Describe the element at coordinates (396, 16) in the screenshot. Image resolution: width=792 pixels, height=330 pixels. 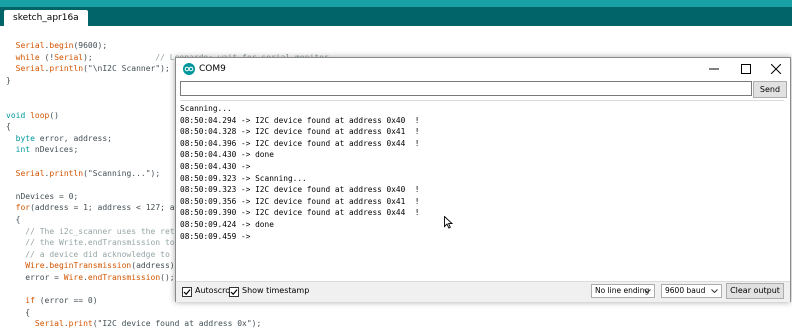
I see `ide-tab-strip: sketch_apr16a` at that location.